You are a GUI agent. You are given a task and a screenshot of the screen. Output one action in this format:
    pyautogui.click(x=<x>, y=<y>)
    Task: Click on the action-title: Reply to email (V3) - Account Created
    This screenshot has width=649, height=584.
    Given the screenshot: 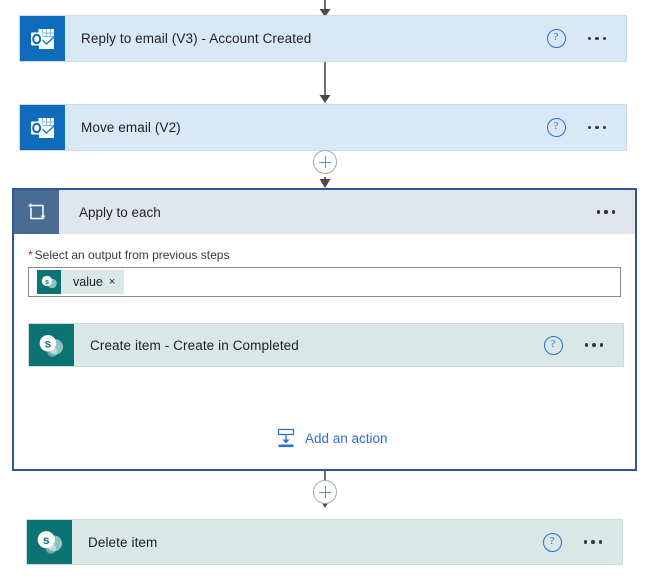 What is the action you would take?
    pyautogui.click(x=196, y=38)
    